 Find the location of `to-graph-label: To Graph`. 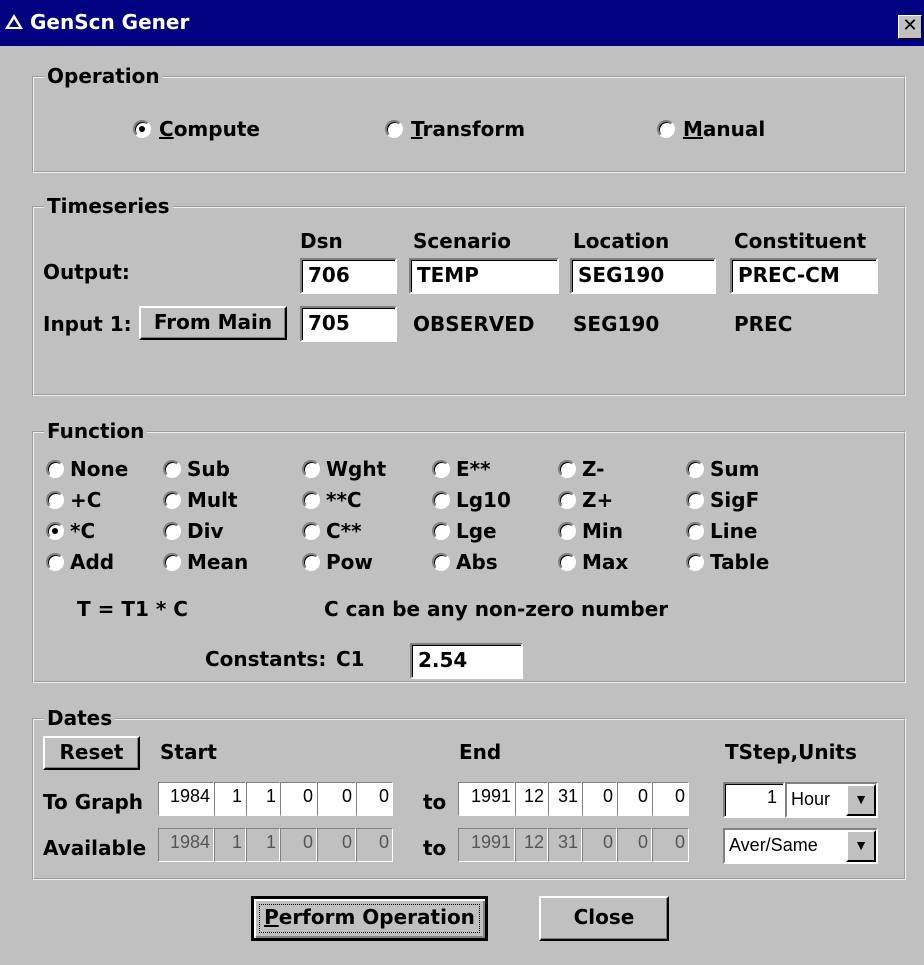

to-graph-label: To Graph is located at coordinates (93, 802).